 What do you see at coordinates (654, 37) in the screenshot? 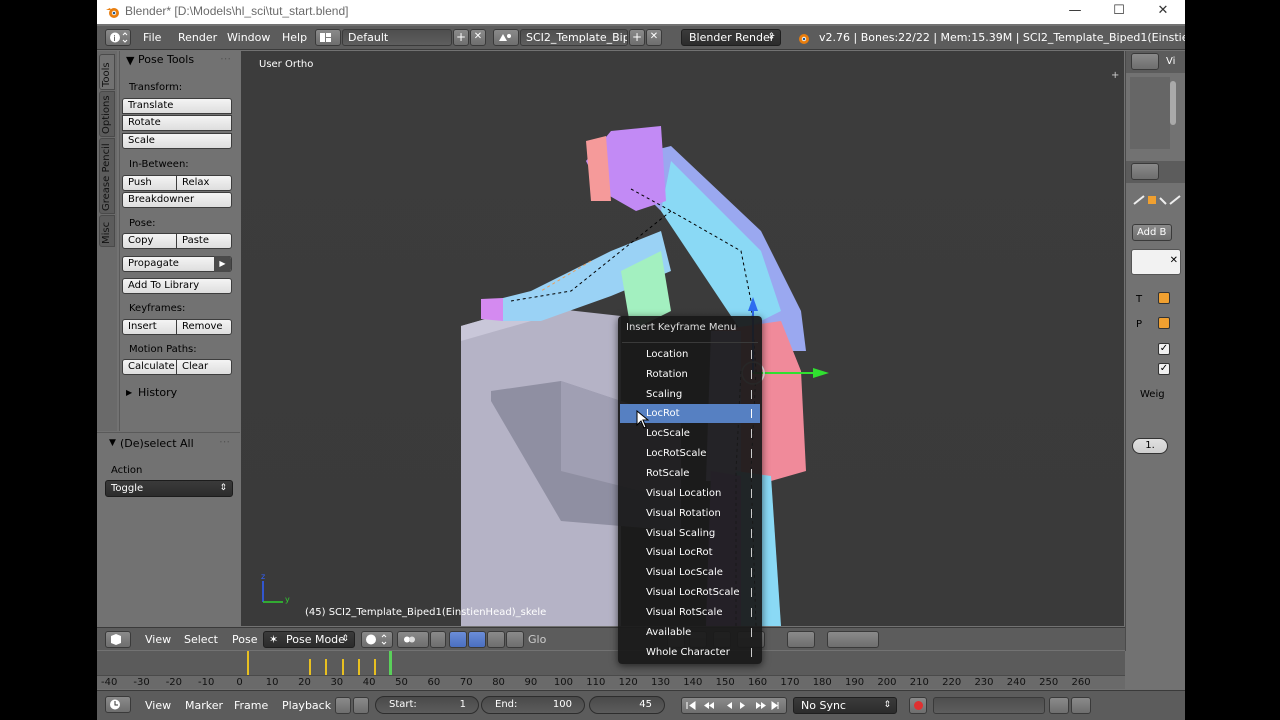
I see `remove-scene-icon: ✕` at bounding box center [654, 37].